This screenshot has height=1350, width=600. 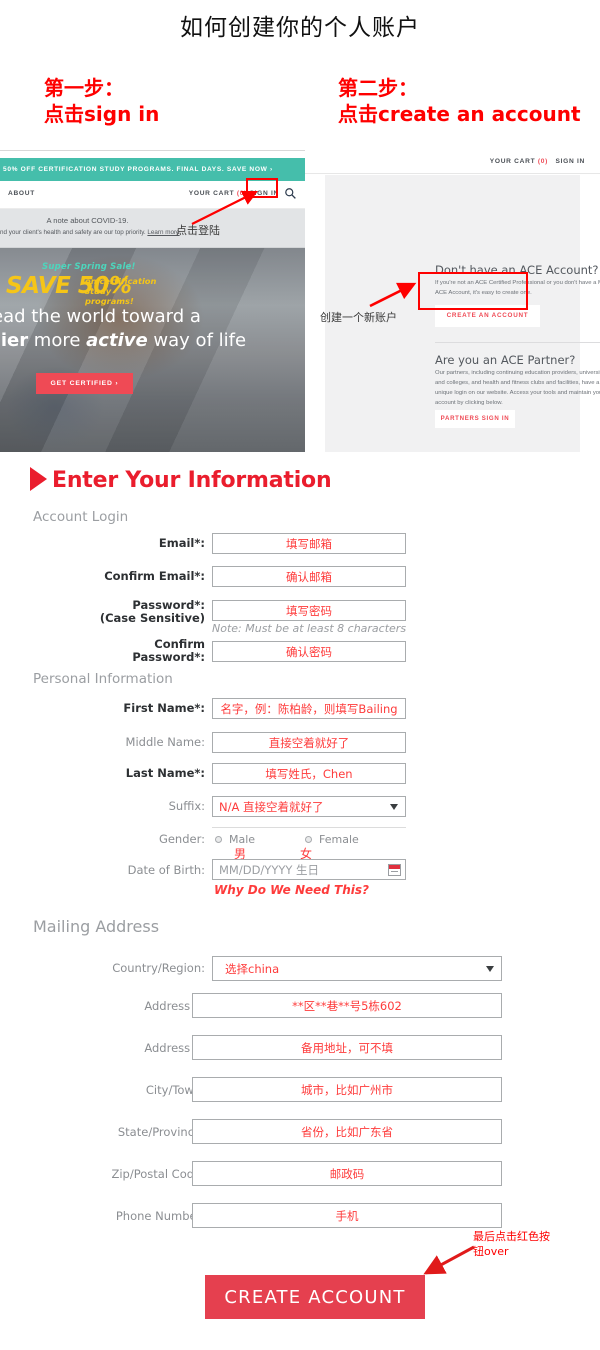 I want to click on input-address-2-value: 备用地址，可不填, so click(x=347, y=1047).